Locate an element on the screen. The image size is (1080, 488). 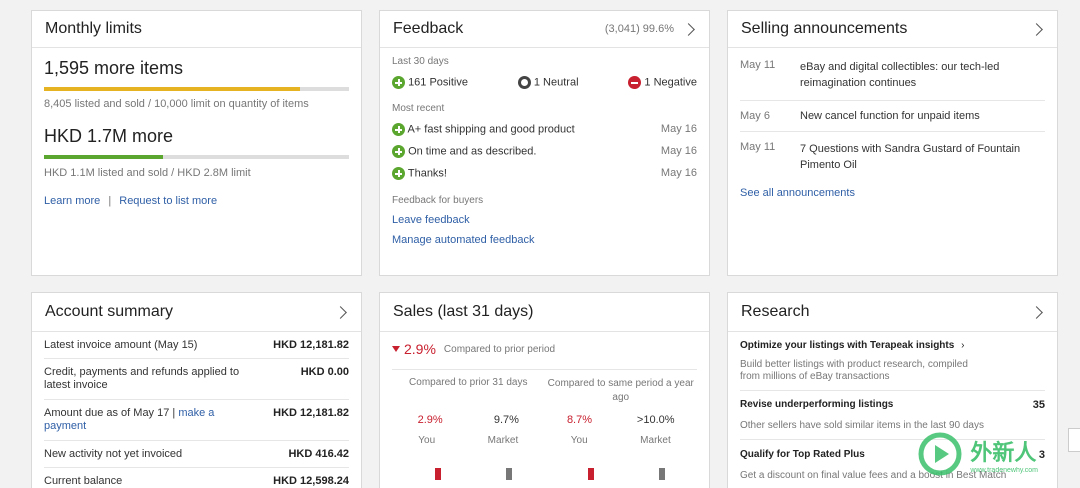
sales-series-label: You is located at coordinates (579, 440).